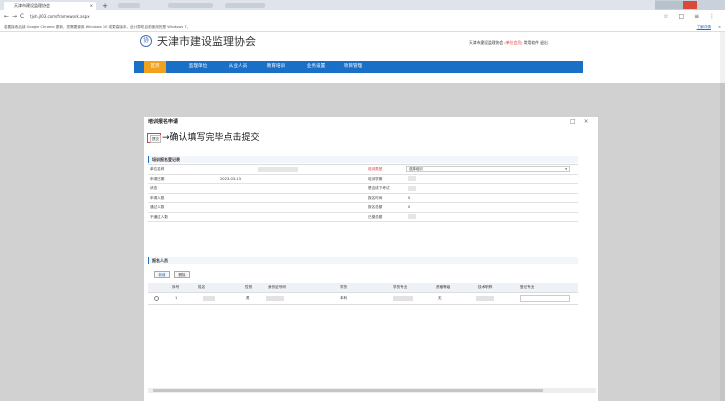  I want to click on delete-button: 删除, so click(182, 274).